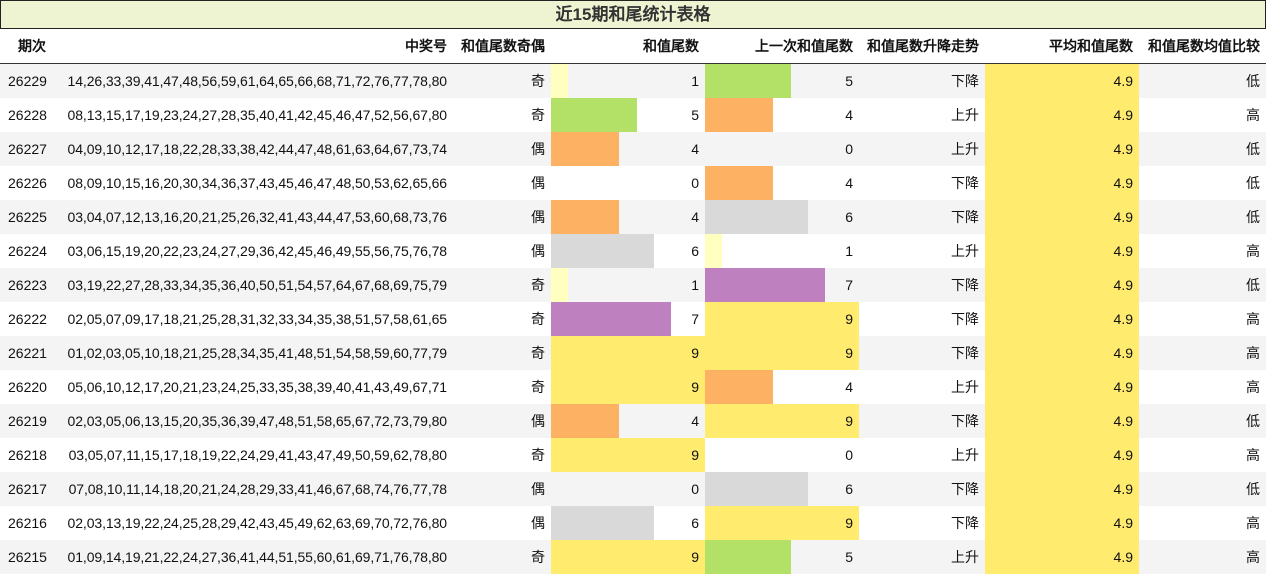 The image size is (1266, 575). Describe the element at coordinates (628, 115) in the screenshot. I see `cell-tail: 5` at that location.